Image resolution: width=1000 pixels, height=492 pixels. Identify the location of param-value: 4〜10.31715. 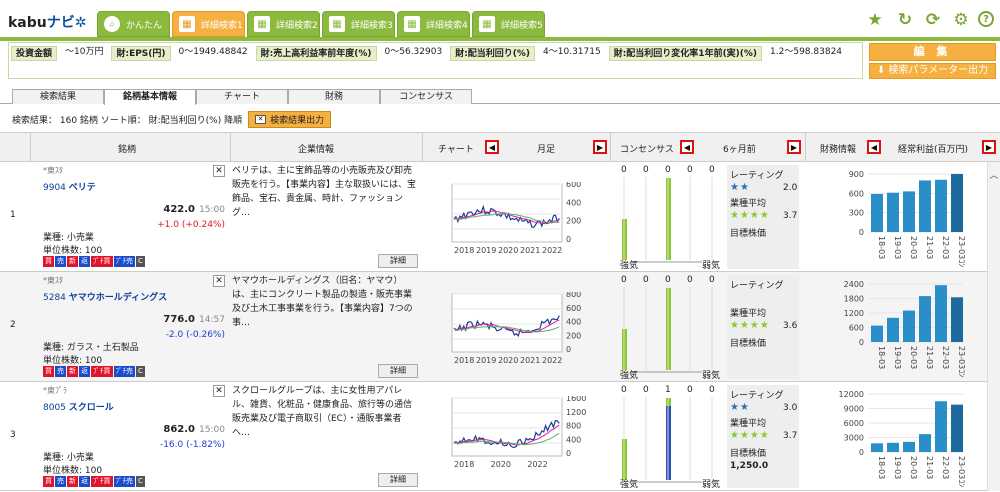
(572, 51).